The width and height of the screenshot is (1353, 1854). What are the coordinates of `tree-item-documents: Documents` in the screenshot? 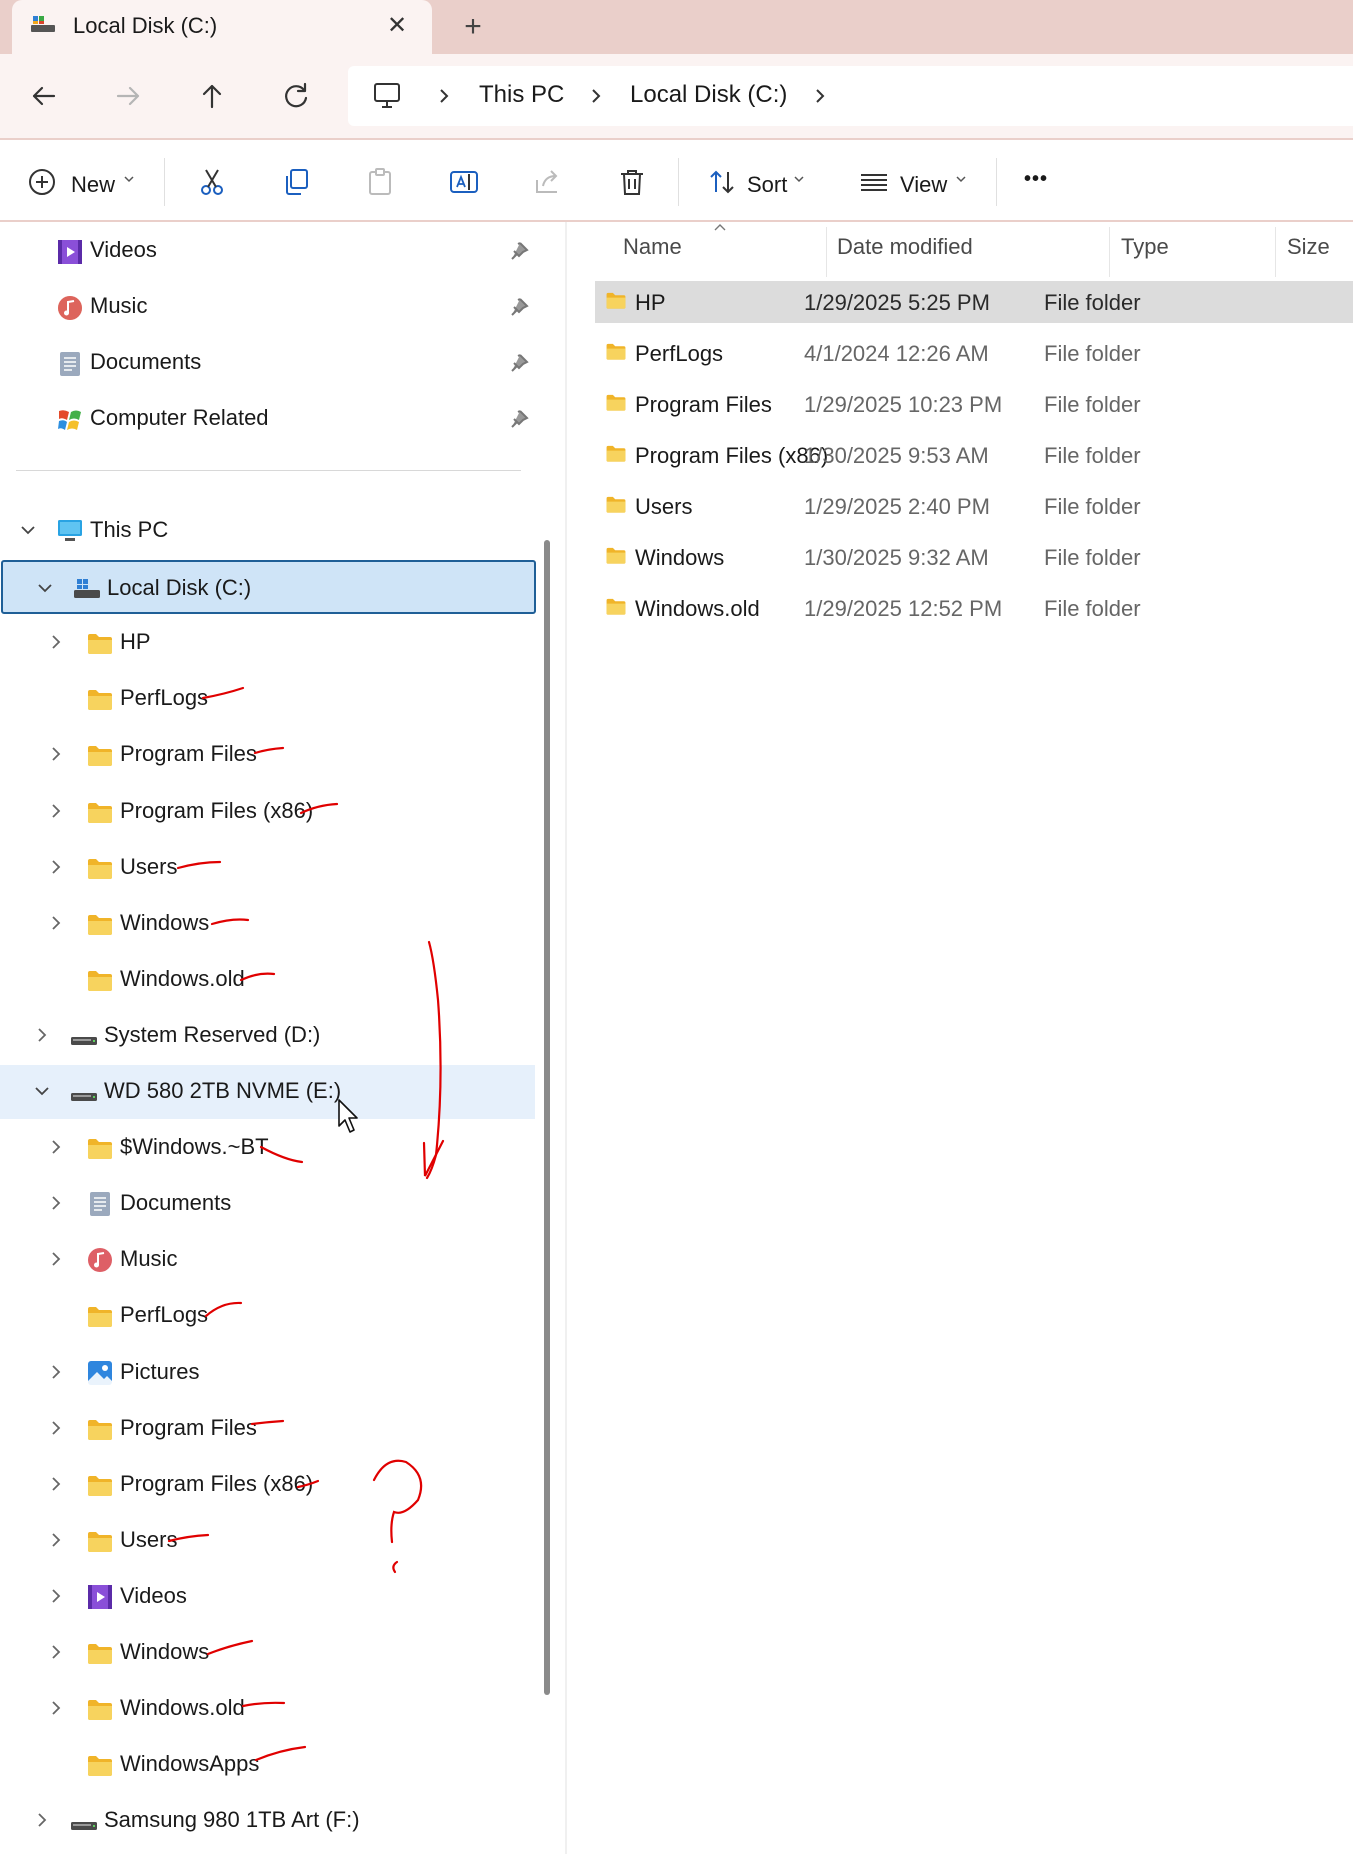 It's located at (267, 1204).